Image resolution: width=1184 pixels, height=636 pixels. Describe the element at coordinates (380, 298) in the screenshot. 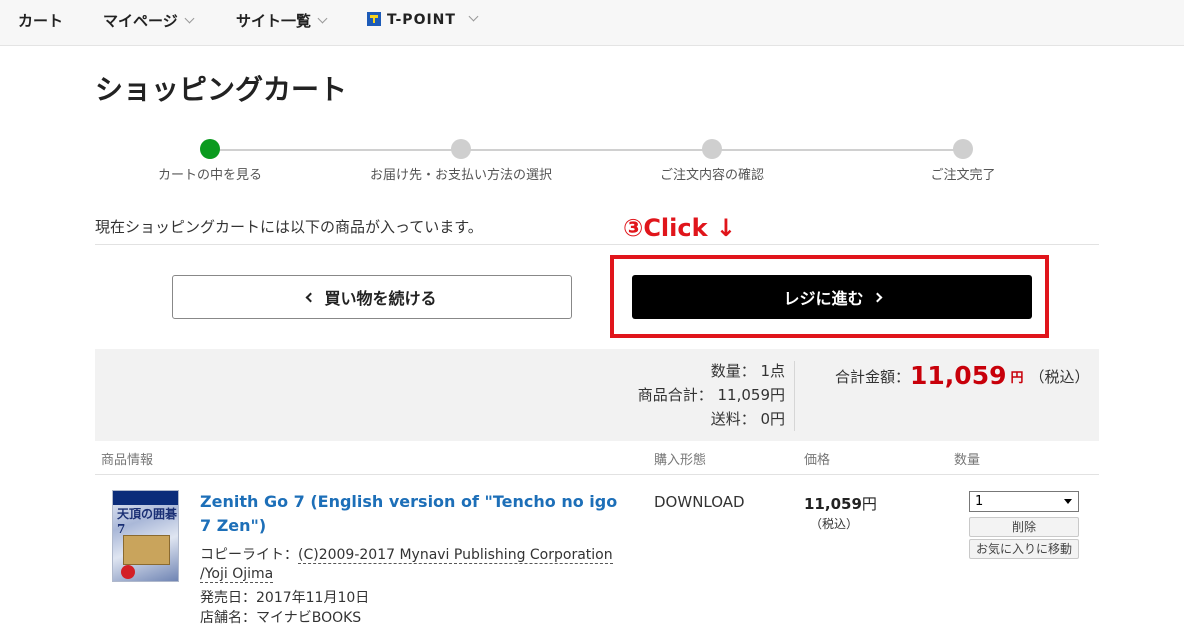

I see `continue-shopping-label: 買い物を続ける` at that location.